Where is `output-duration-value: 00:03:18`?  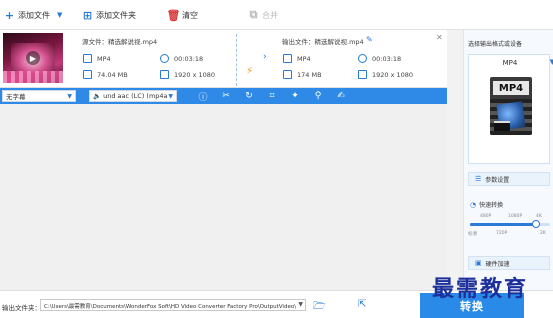 output-duration-value: 00:03:18 is located at coordinates (387, 58).